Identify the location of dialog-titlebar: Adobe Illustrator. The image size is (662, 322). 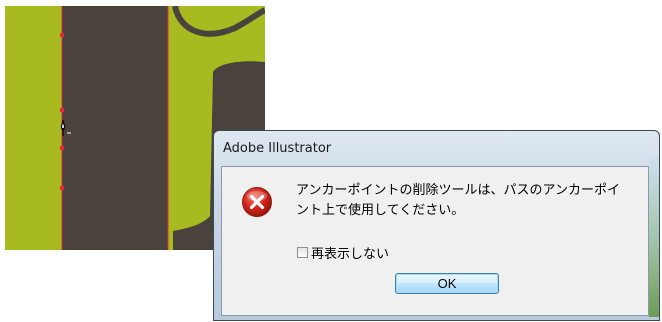
(436, 148).